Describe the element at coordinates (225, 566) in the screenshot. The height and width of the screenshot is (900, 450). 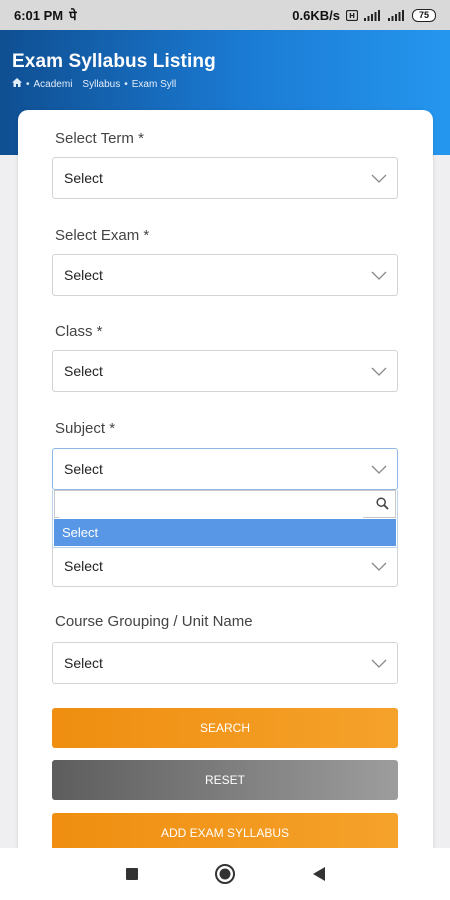
I see `chapter-select: Select` at that location.